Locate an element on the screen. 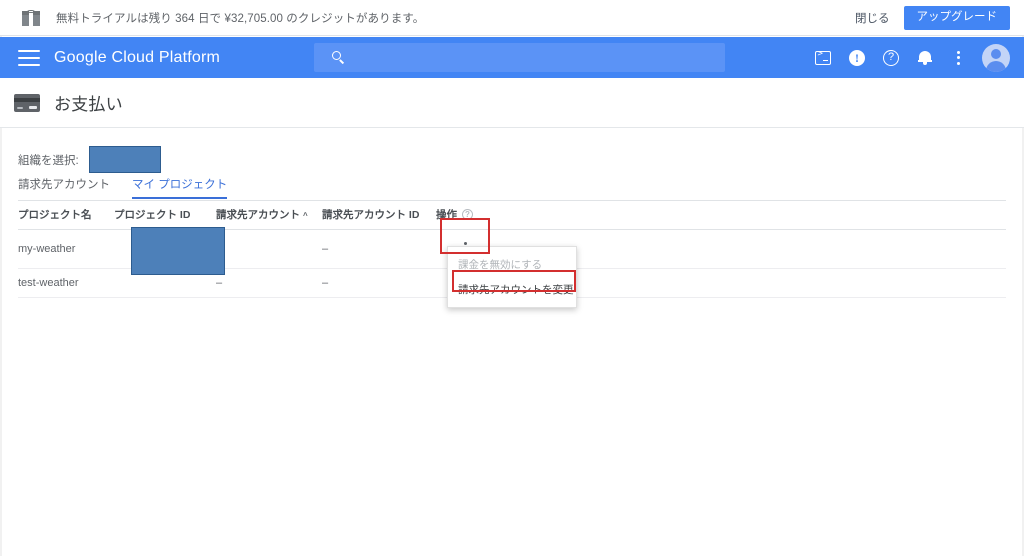 The width and height of the screenshot is (1024, 556). column-header-project-id: プロジェクト ID is located at coordinates (165, 216).